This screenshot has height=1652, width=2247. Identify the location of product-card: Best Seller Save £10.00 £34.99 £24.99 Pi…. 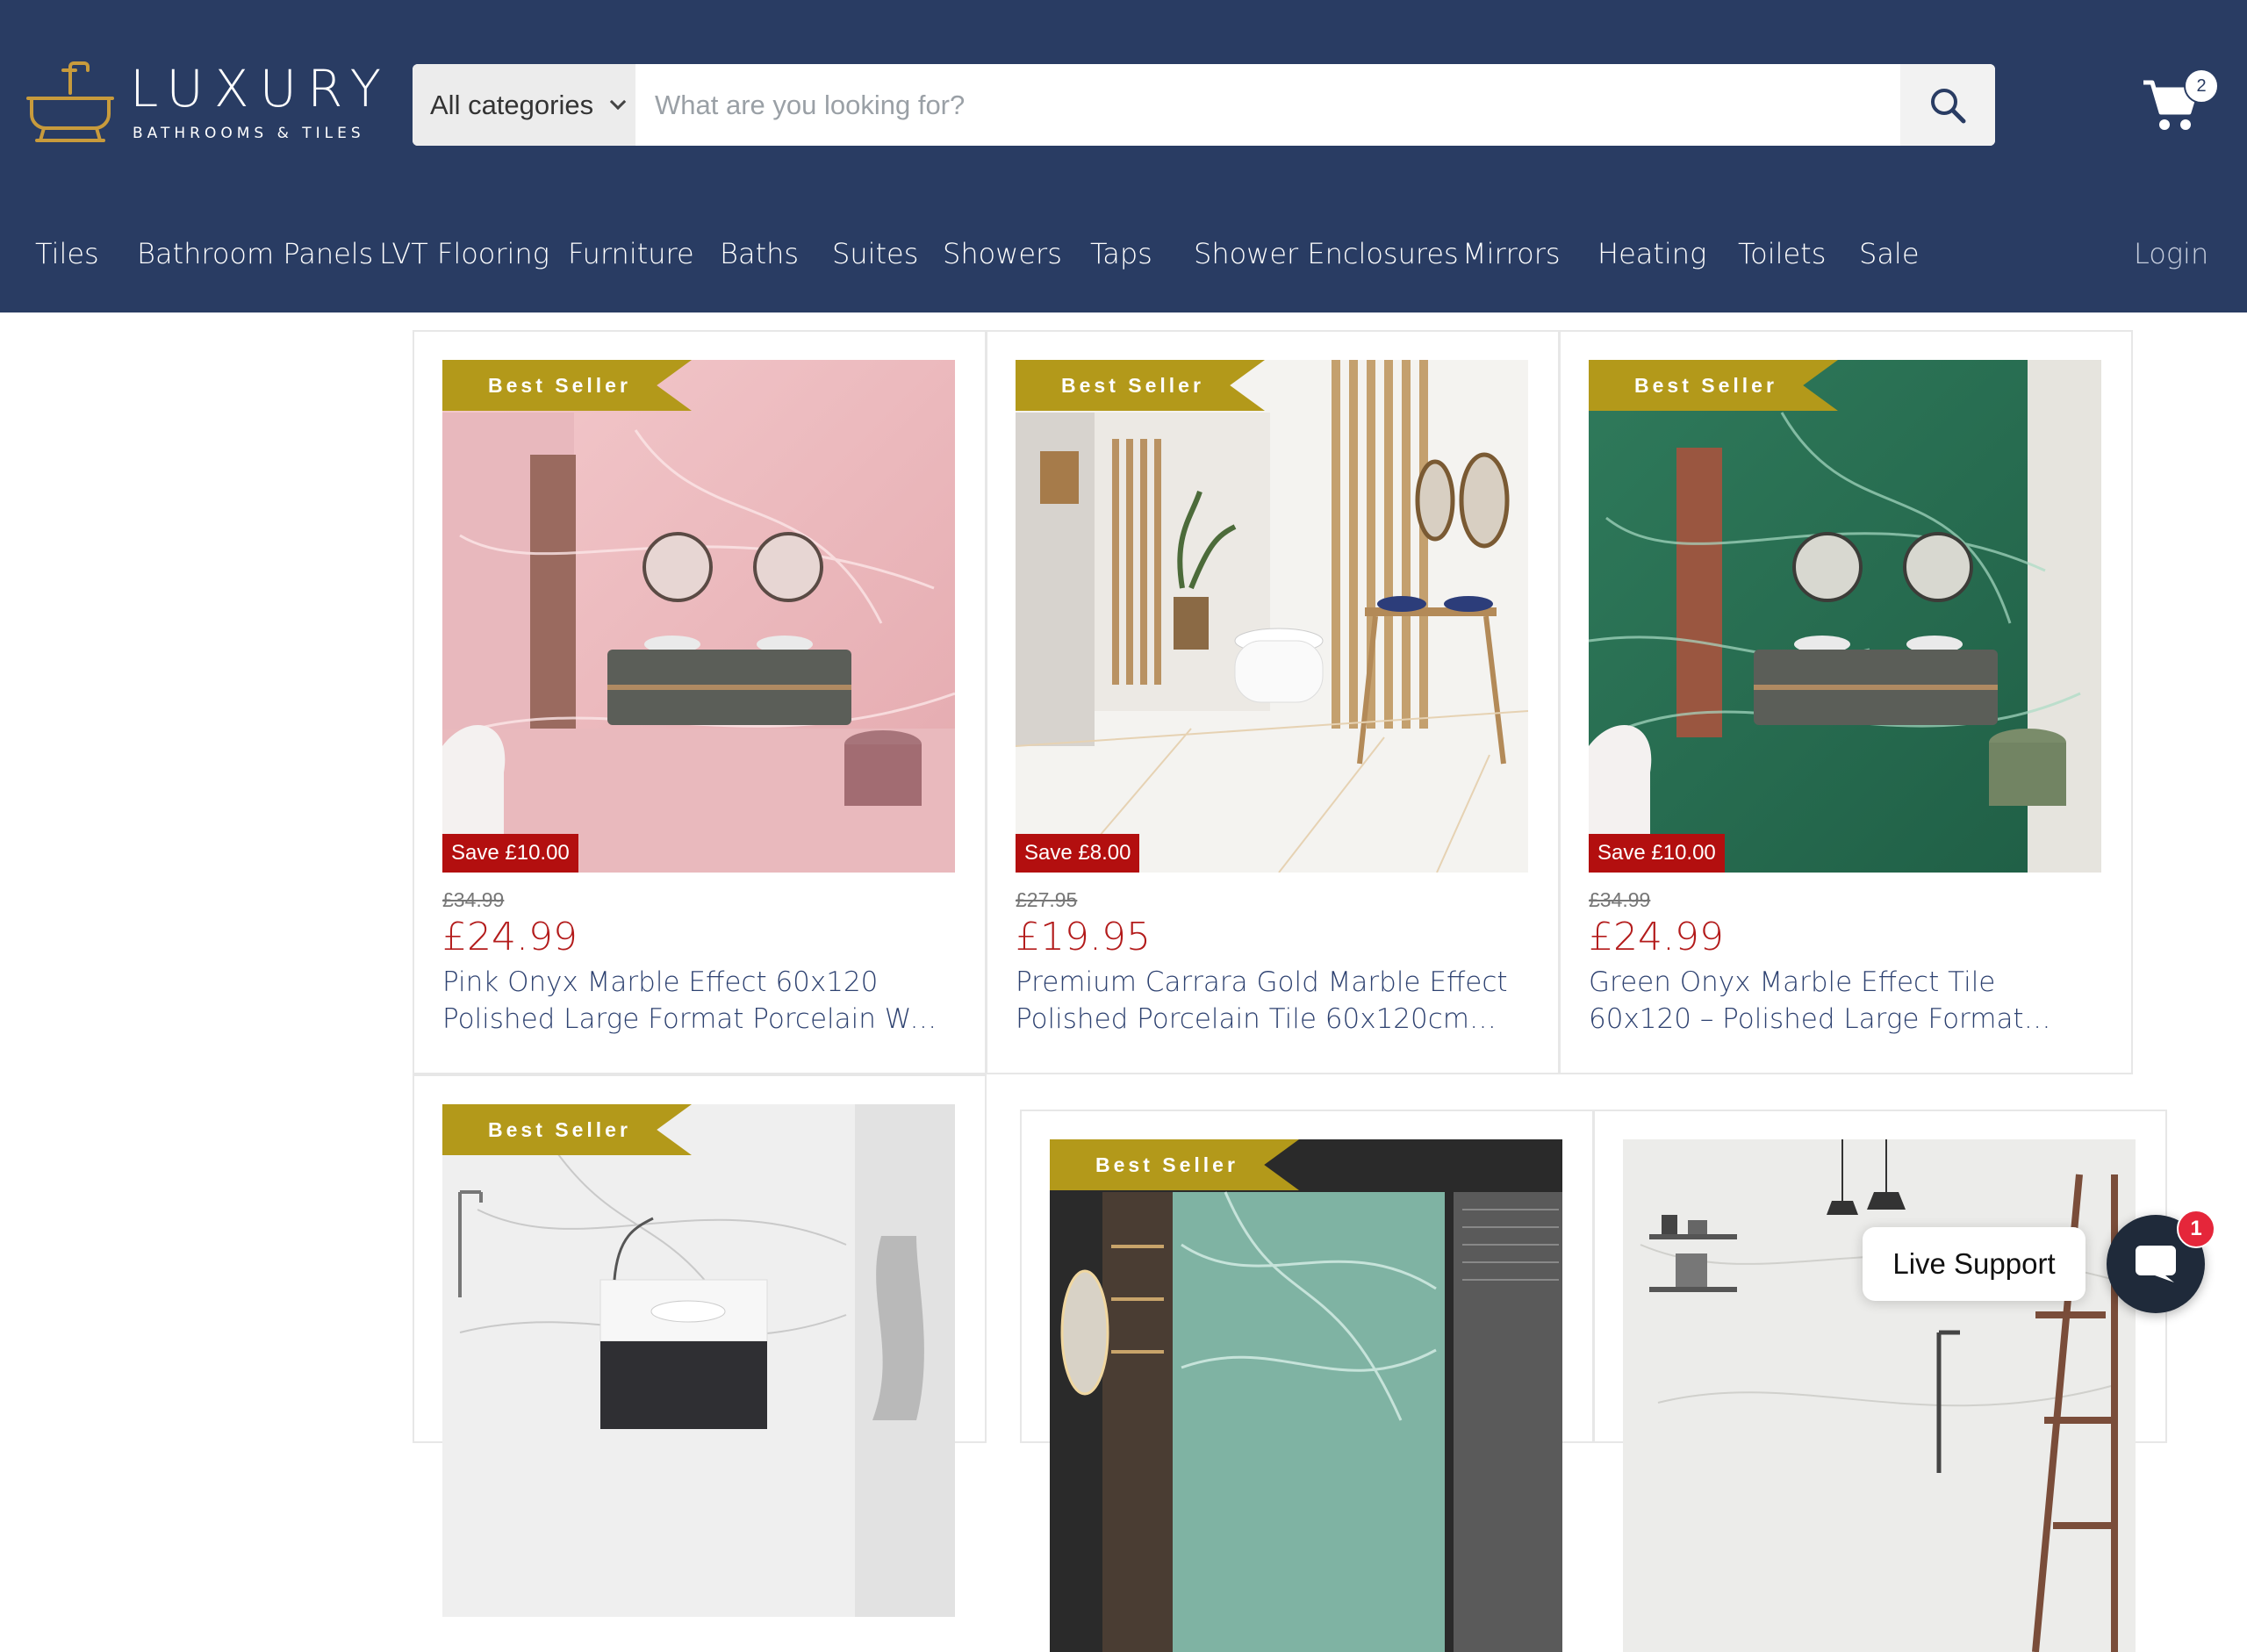
(700, 702).